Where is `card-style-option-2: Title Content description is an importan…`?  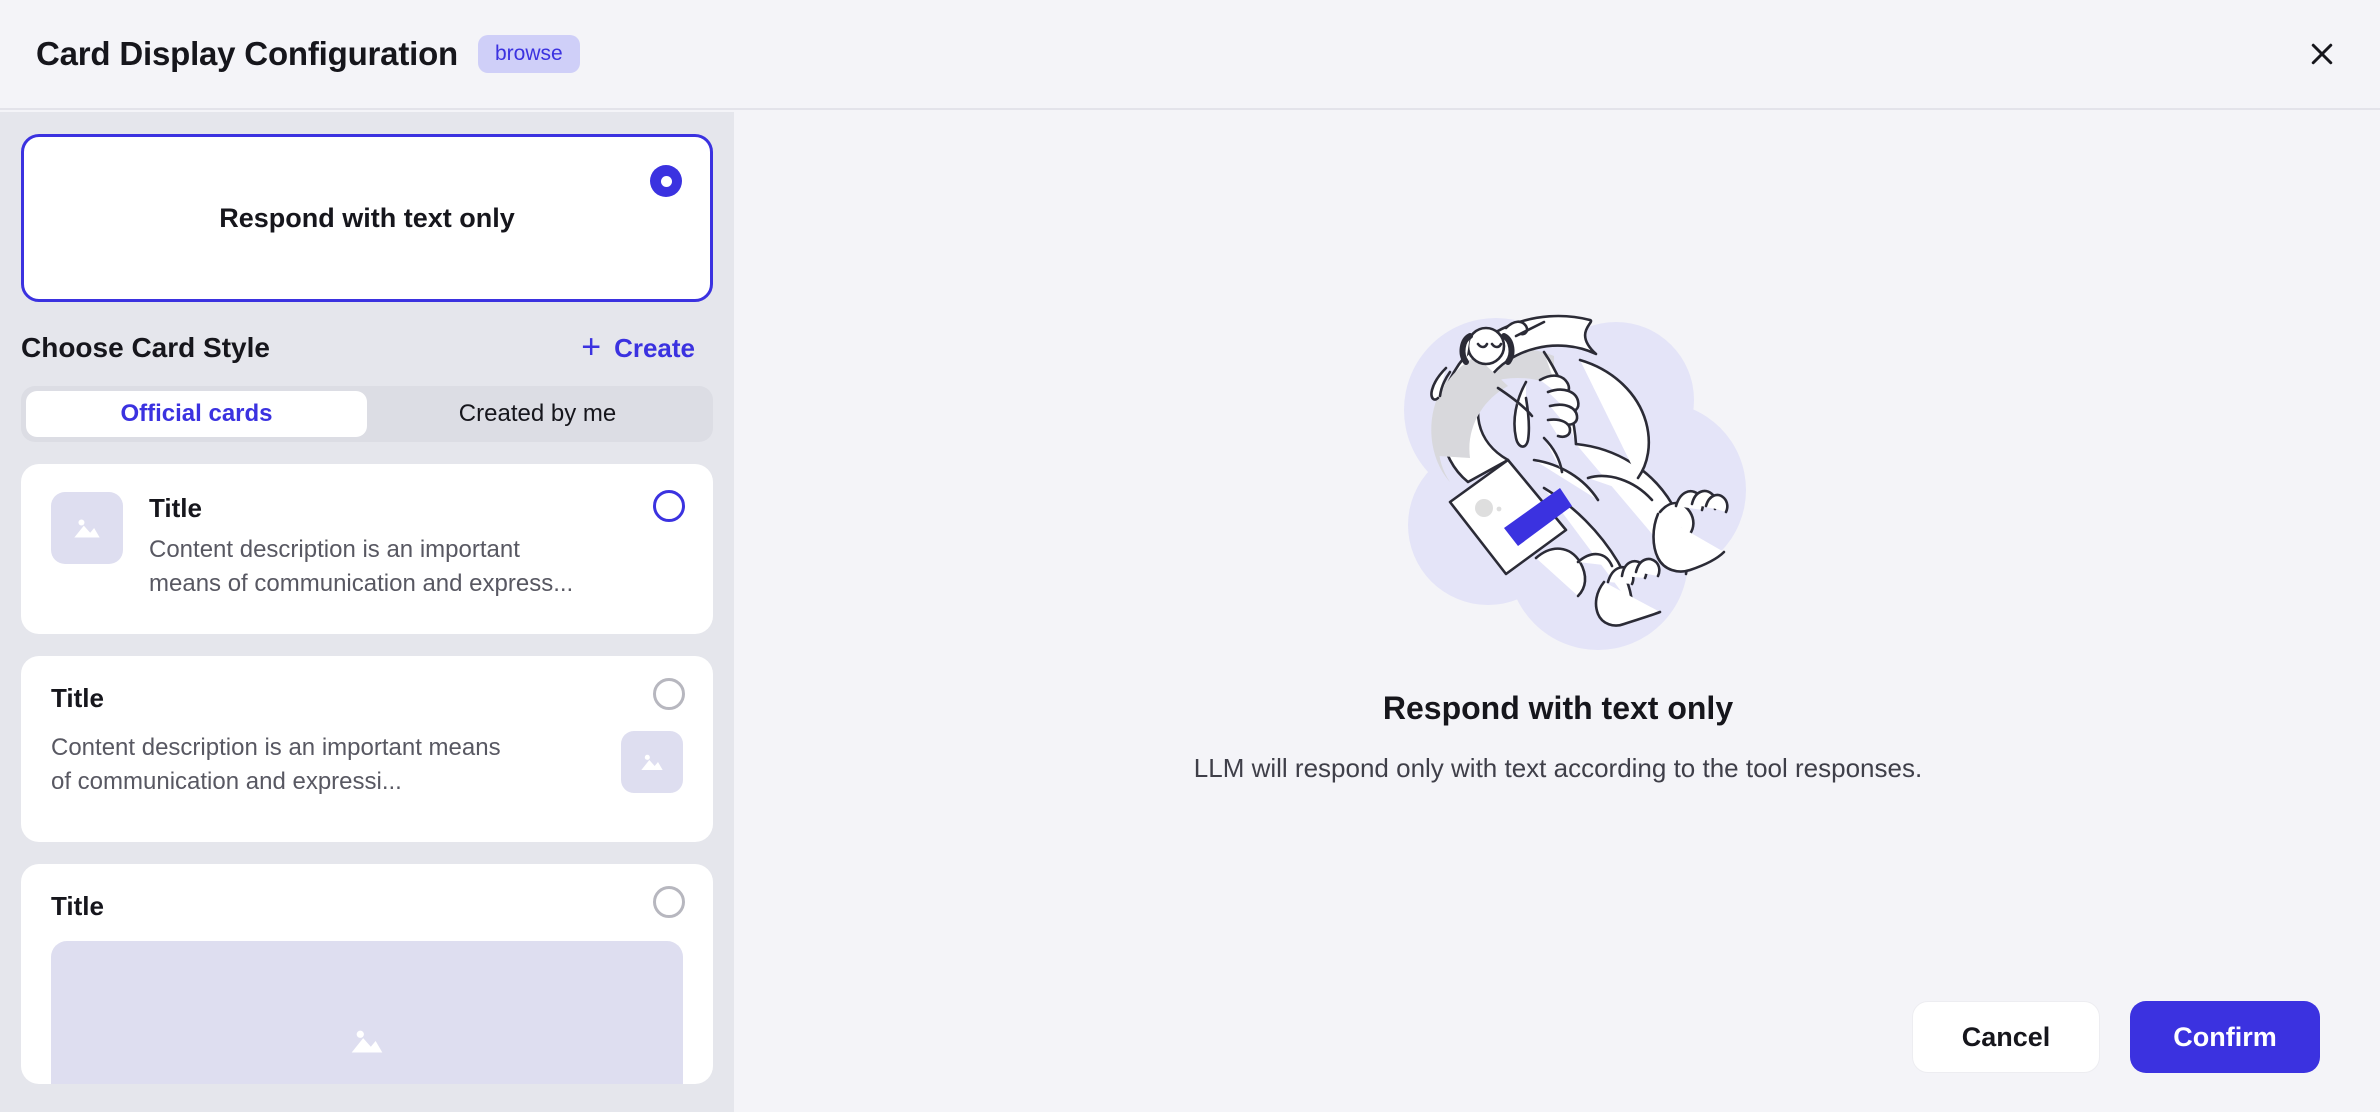 card-style-option-2: Title Content description is an importan… is located at coordinates (367, 749).